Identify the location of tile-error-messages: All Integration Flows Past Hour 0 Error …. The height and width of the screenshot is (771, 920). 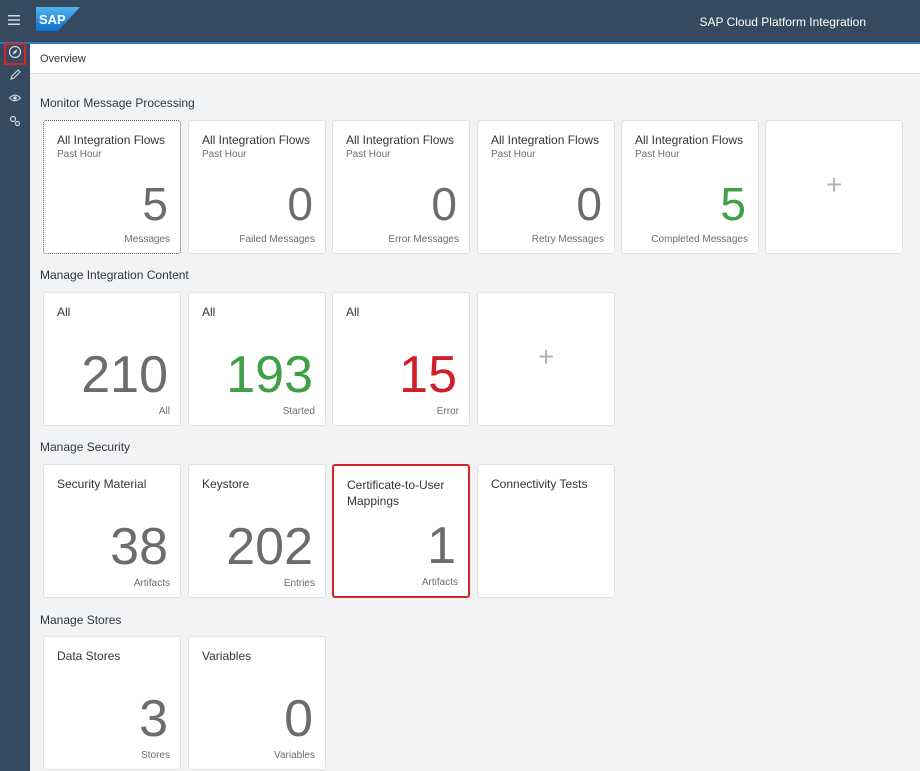
(401, 187).